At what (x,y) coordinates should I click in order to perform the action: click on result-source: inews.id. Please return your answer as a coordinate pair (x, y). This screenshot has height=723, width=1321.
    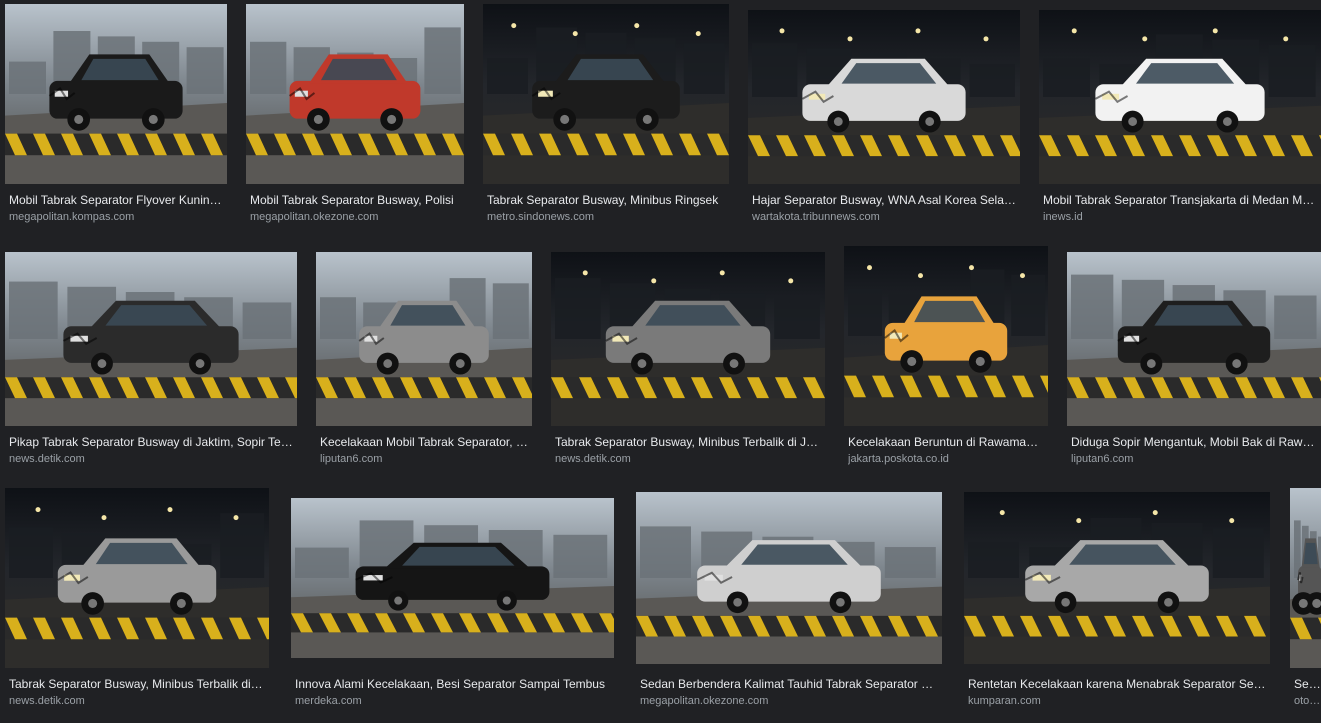
    Looking at the image, I should click on (1180, 217).